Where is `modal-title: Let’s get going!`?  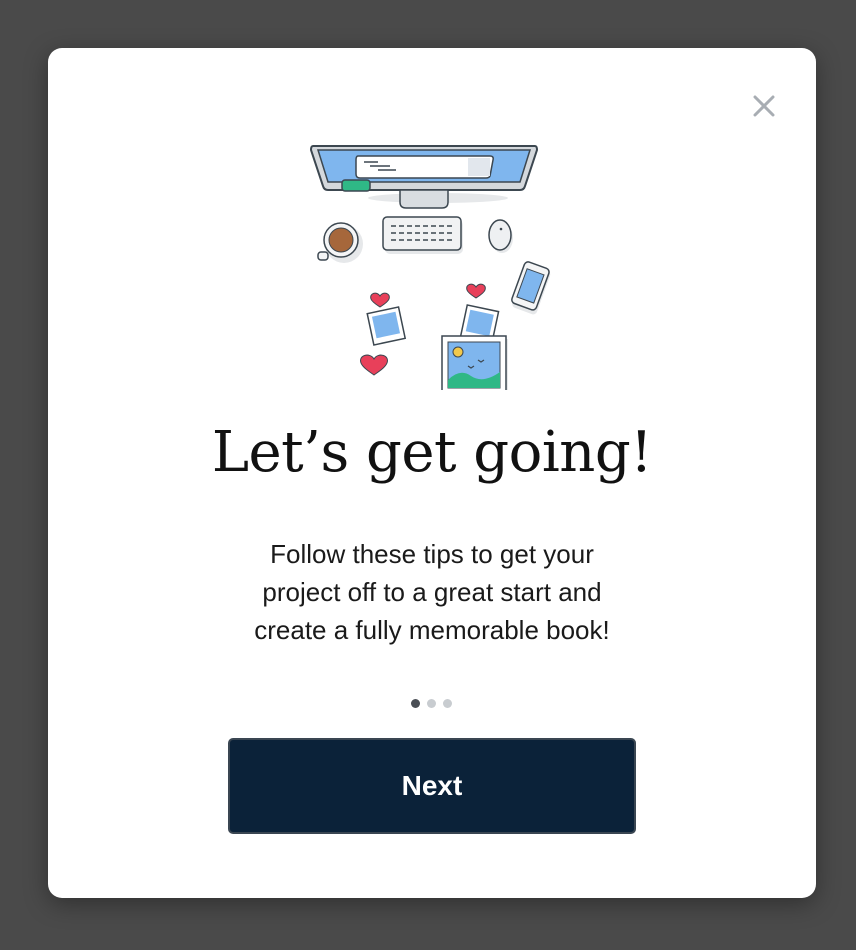
modal-title: Let’s get going! is located at coordinates (432, 452).